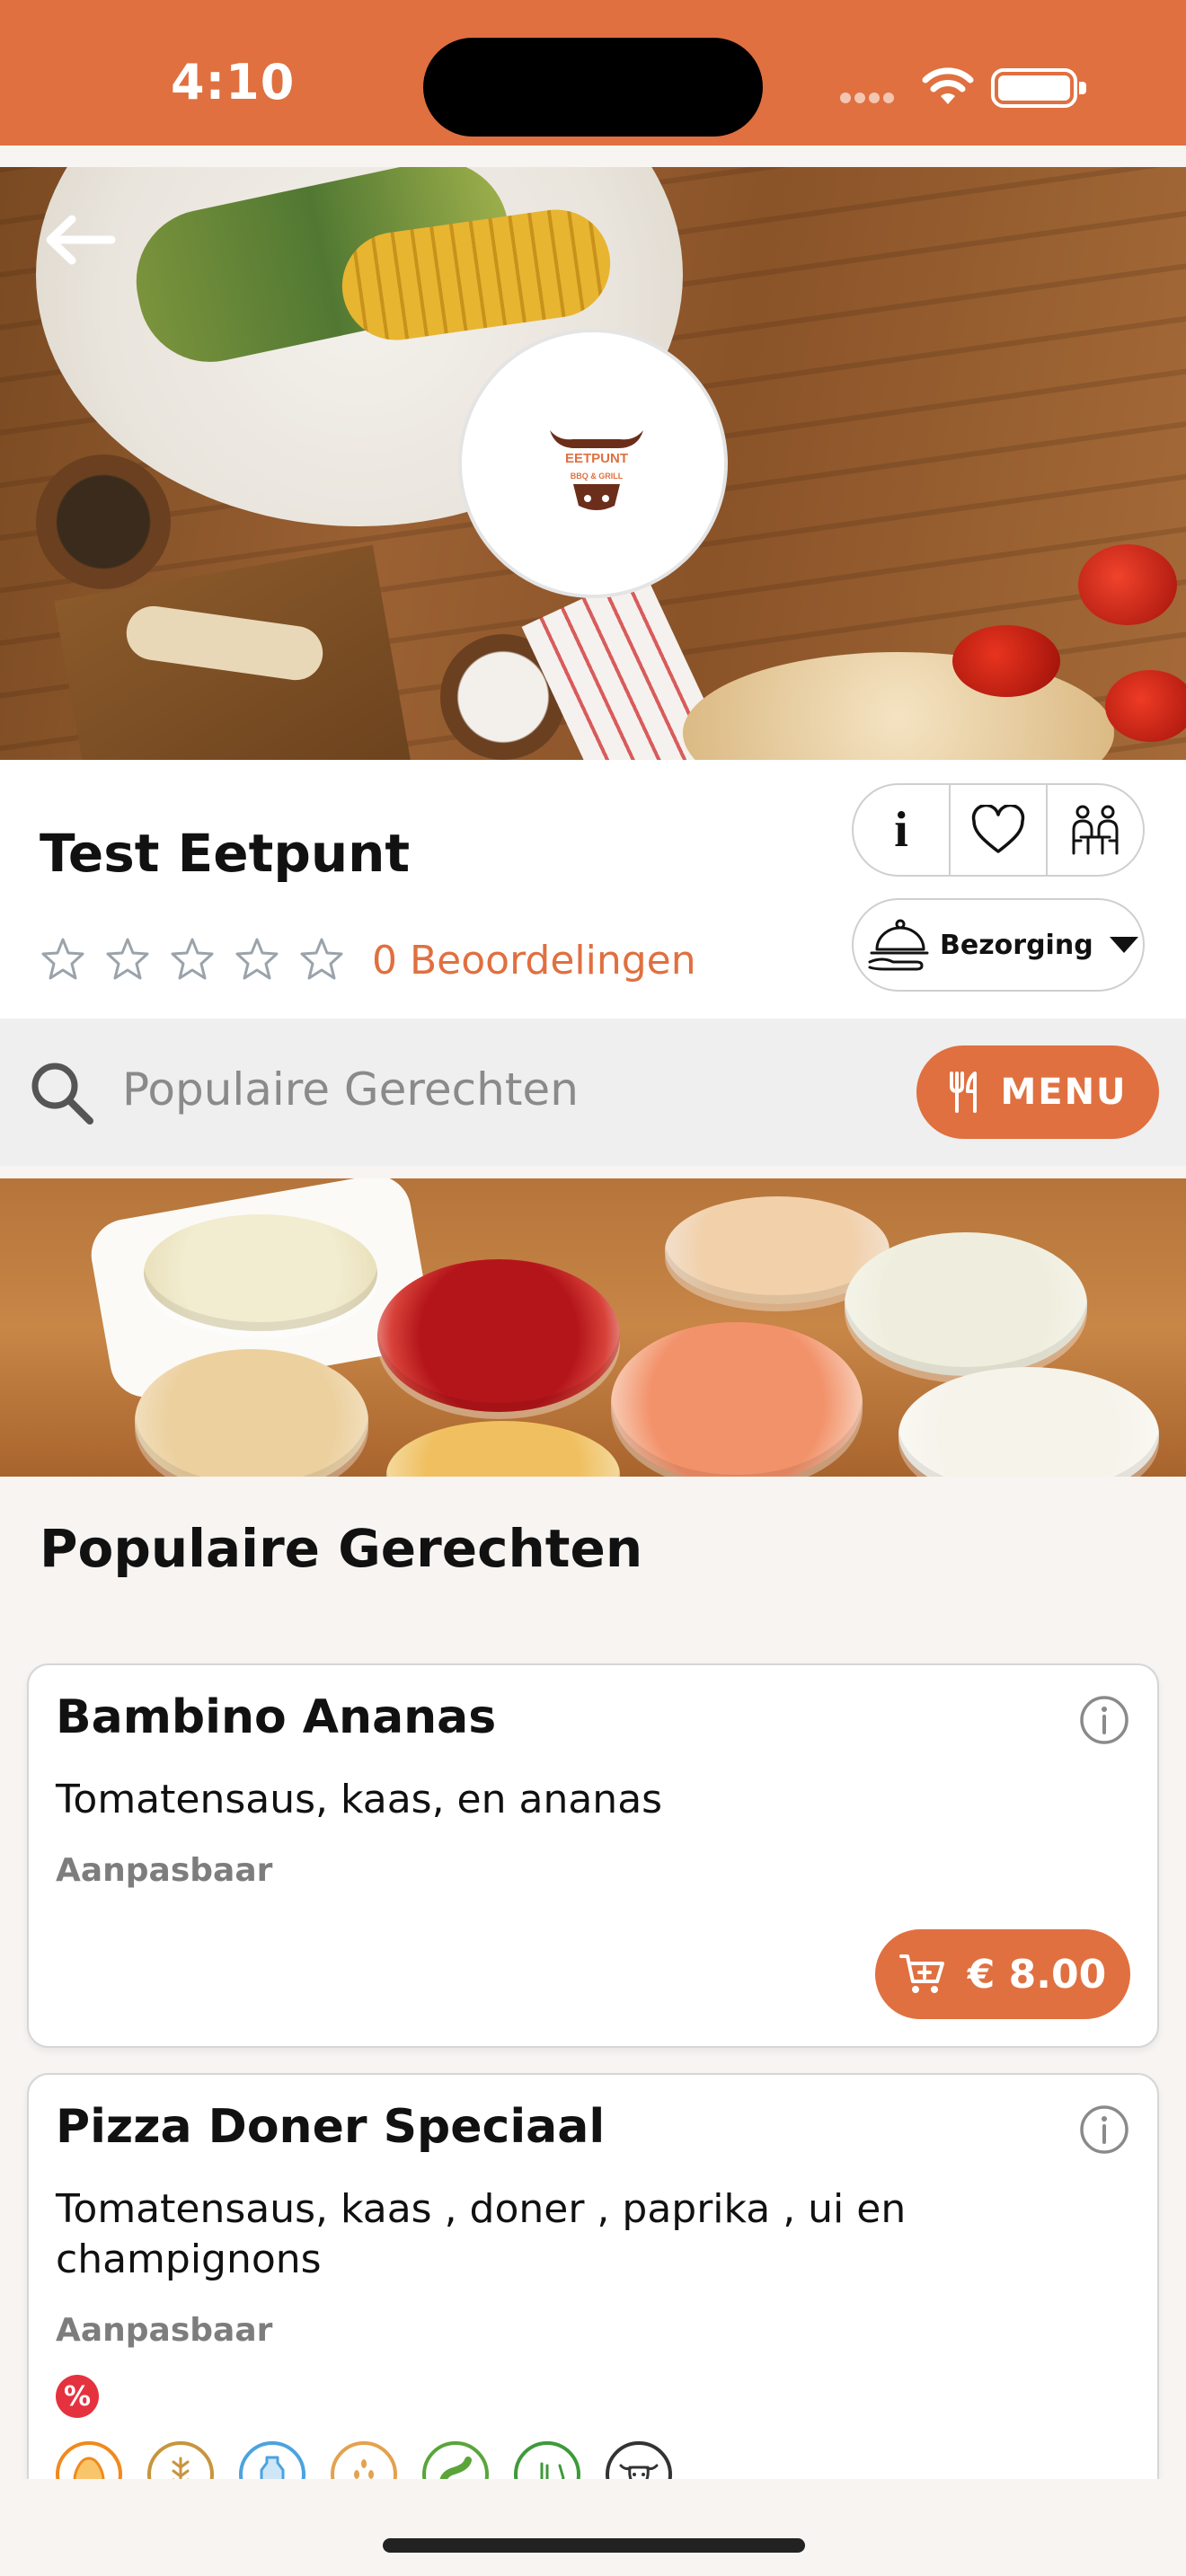 The image size is (1186, 2576). I want to click on bottom-safe-area, so click(593, 2527).